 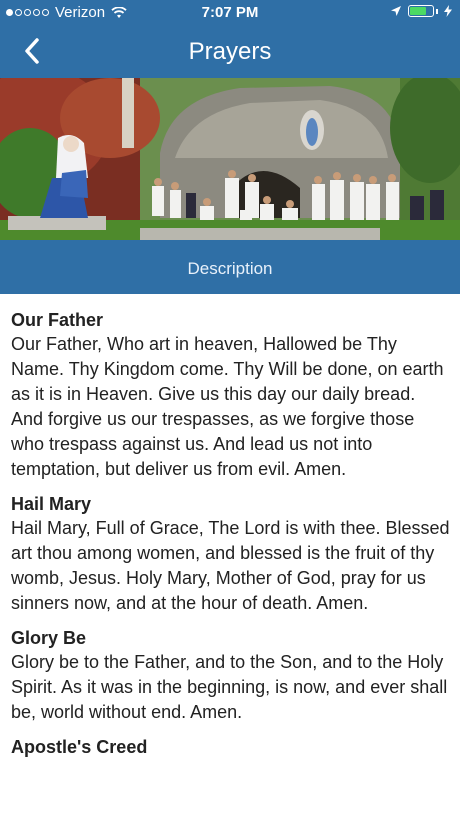 What do you see at coordinates (49, 638) in the screenshot?
I see `prayer-title: Glory Be` at bounding box center [49, 638].